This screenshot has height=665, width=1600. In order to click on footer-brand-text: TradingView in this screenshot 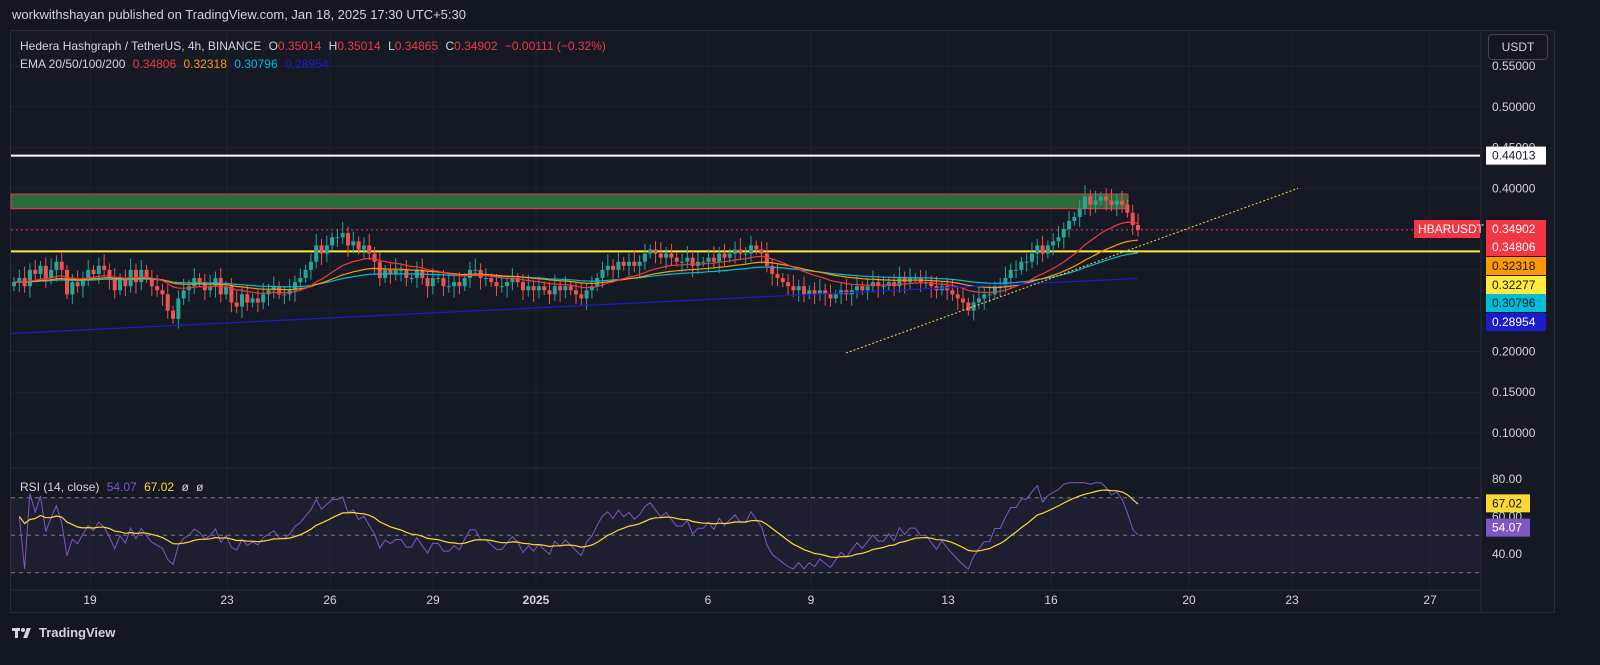, I will do `click(77, 632)`.